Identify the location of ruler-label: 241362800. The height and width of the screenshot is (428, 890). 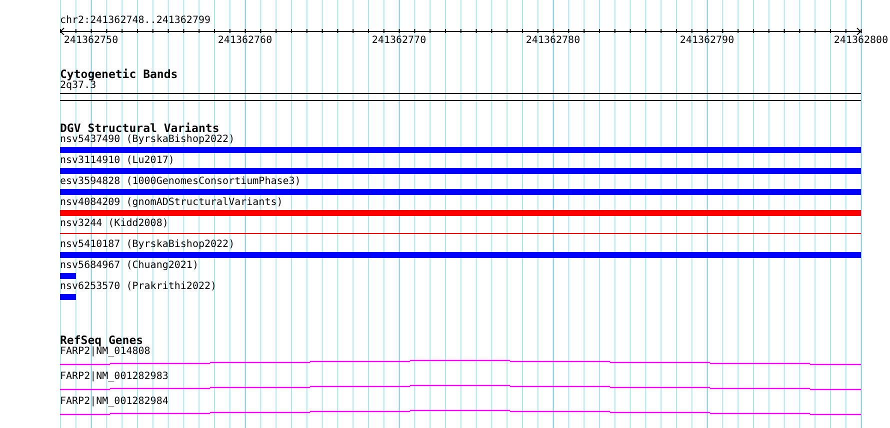
(861, 41).